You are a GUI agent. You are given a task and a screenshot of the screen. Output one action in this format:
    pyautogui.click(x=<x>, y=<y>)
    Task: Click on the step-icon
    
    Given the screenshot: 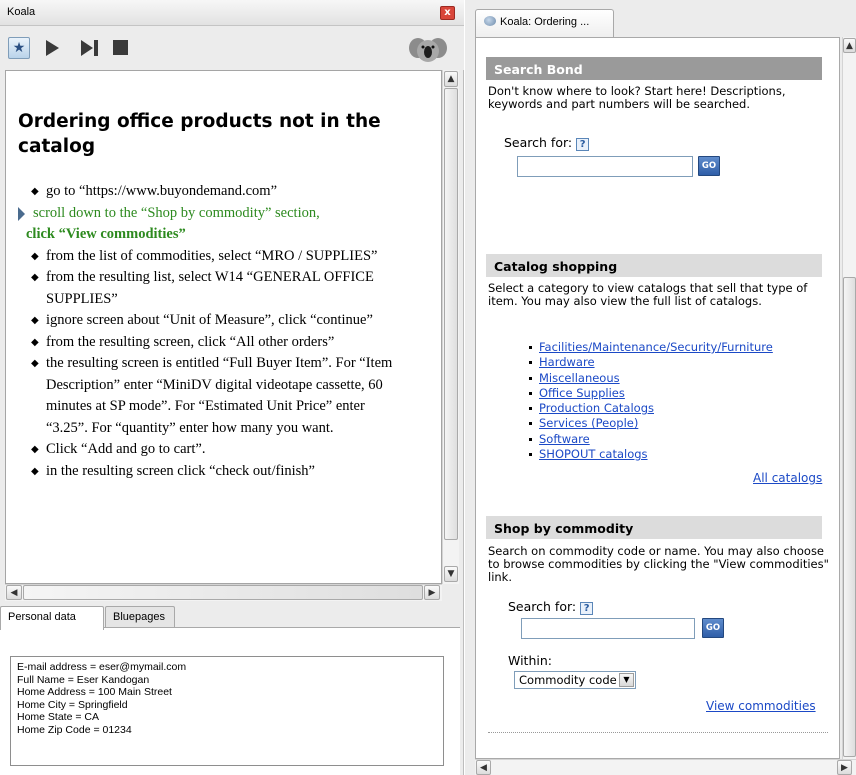 What is the action you would take?
    pyautogui.click(x=90, y=48)
    